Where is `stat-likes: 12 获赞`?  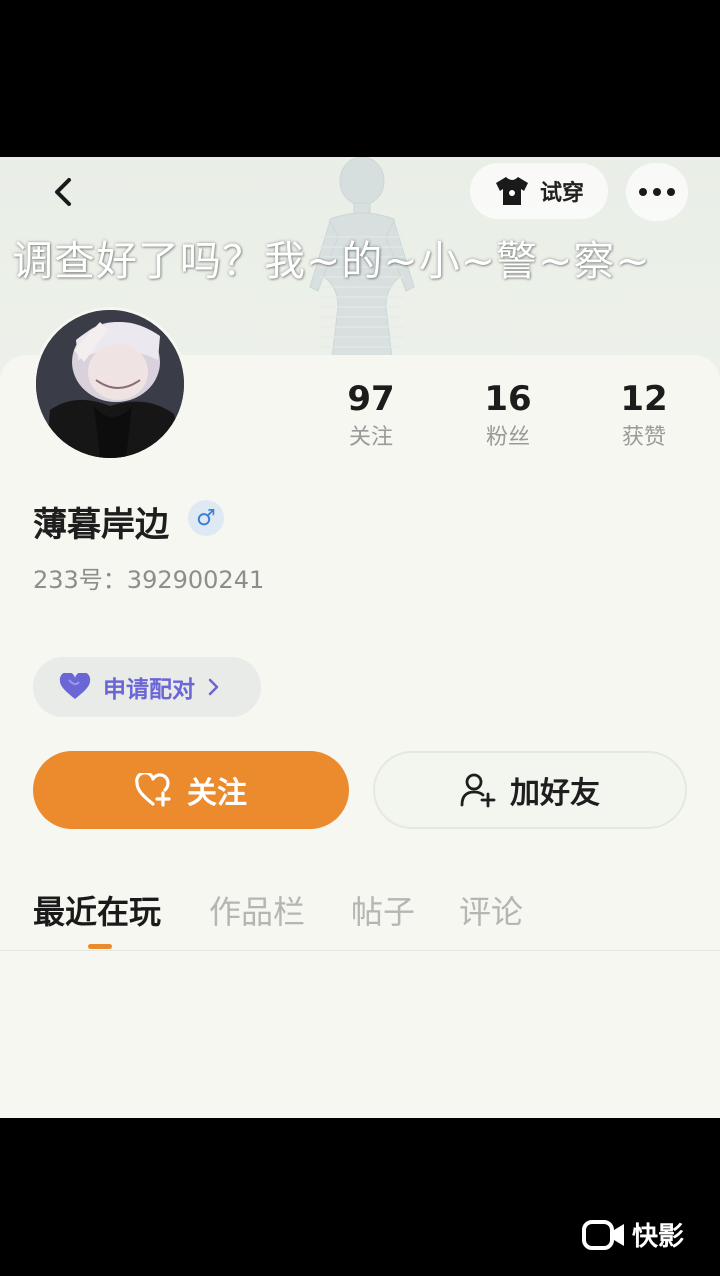 stat-likes: 12 获赞 is located at coordinates (644, 417).